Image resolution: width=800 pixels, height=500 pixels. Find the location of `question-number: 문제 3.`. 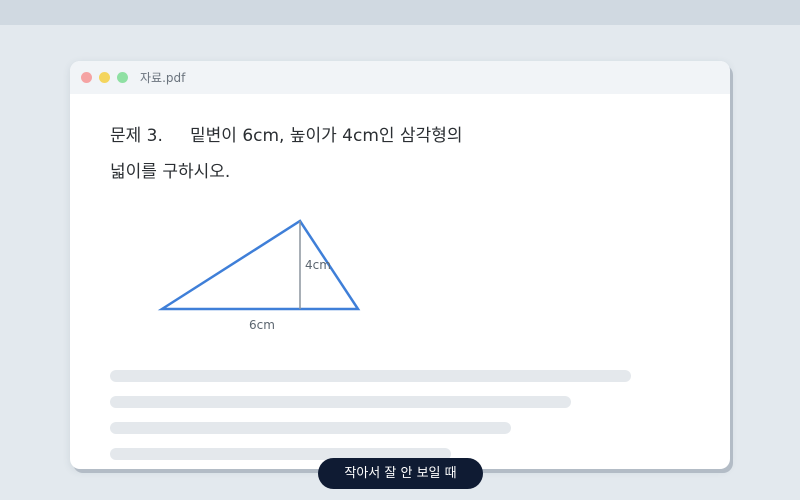

question-number: 문제 3. is located at coordinates (136, 136).